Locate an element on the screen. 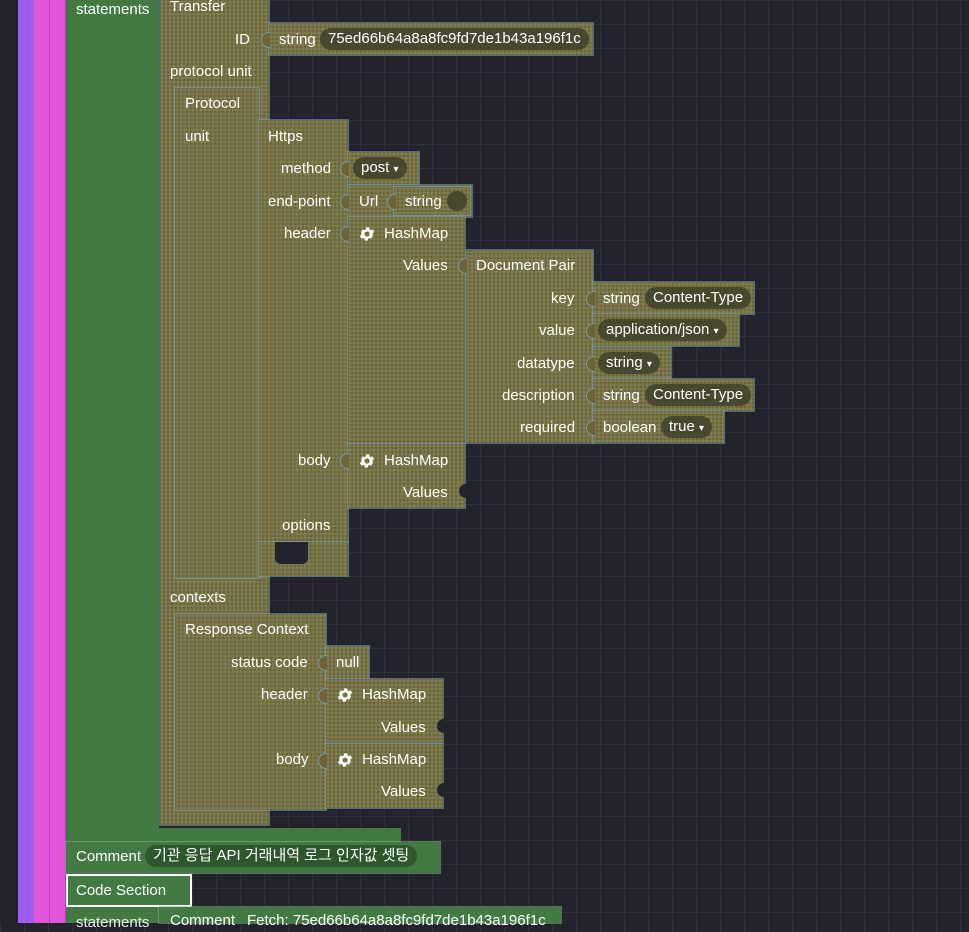 This screenshot has height=932, width=969. parent-block-stripe-magenta is located at coordinates (42, 461).